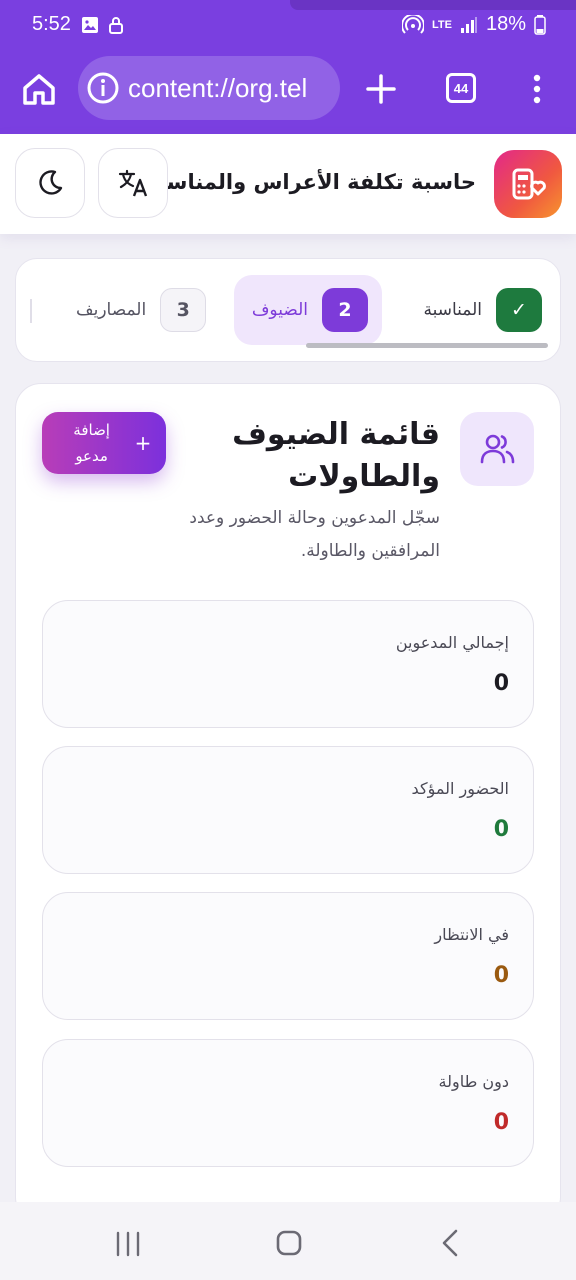 The image size is (576, 1280). What do you see at coordinates (288, 1103) in the screenshot?
I see `stat-no-table: دون طاولة 0` at bounding box center [288, 1103].